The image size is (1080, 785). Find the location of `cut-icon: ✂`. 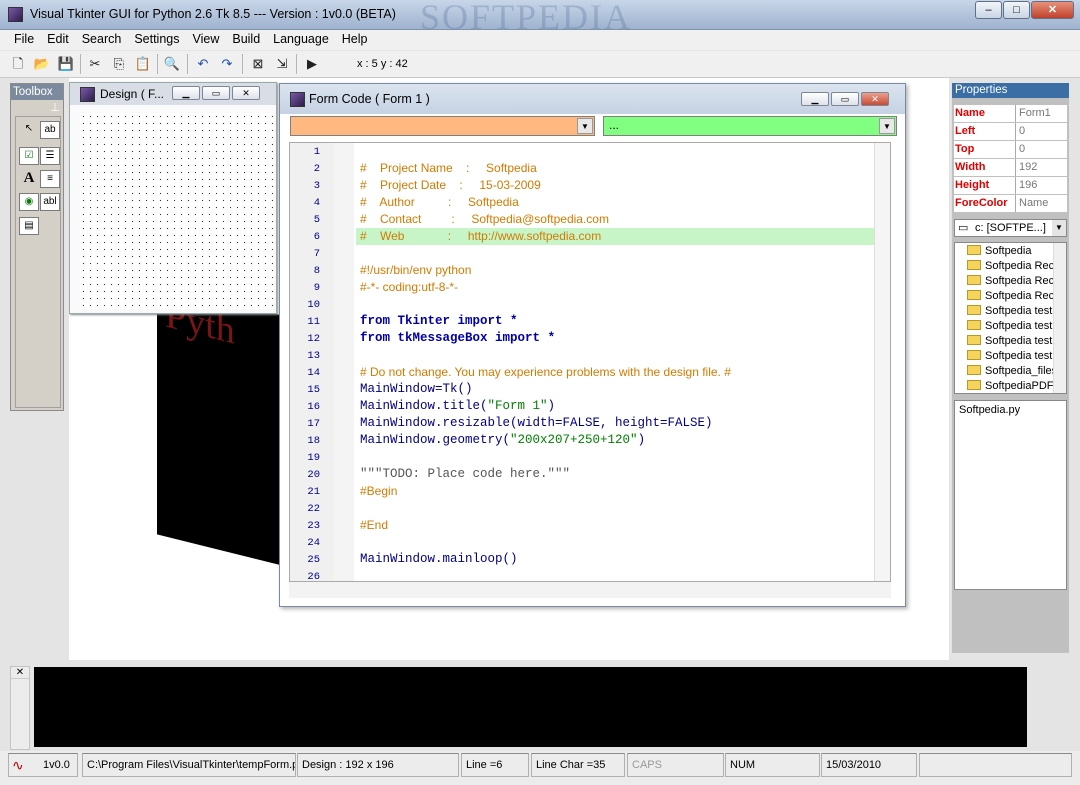

cut-icon: ✂ is located at coordinates (95, 64).